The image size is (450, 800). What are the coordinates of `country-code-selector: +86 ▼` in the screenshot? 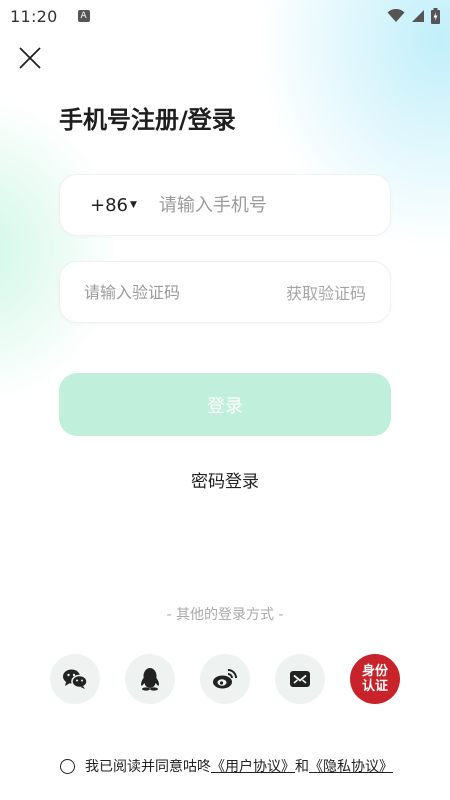 It's located at (113, 205).